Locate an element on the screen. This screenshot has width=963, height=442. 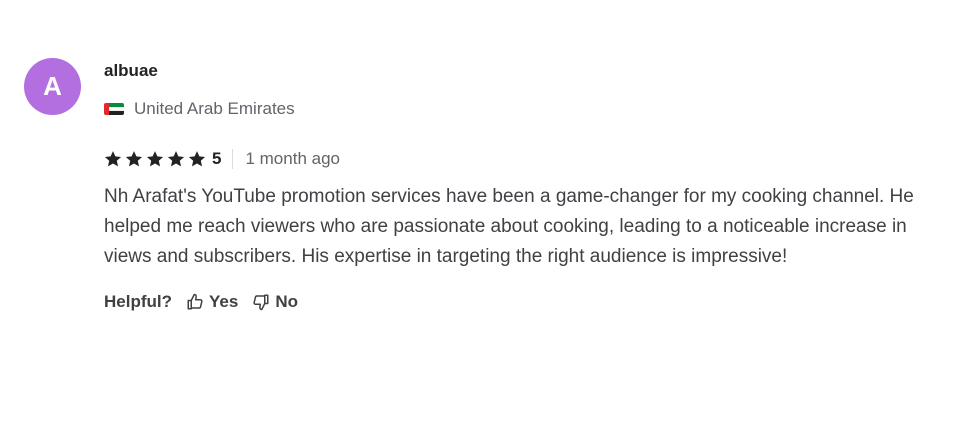
review-time: 1 month ago is located at coordinates (292, 158).